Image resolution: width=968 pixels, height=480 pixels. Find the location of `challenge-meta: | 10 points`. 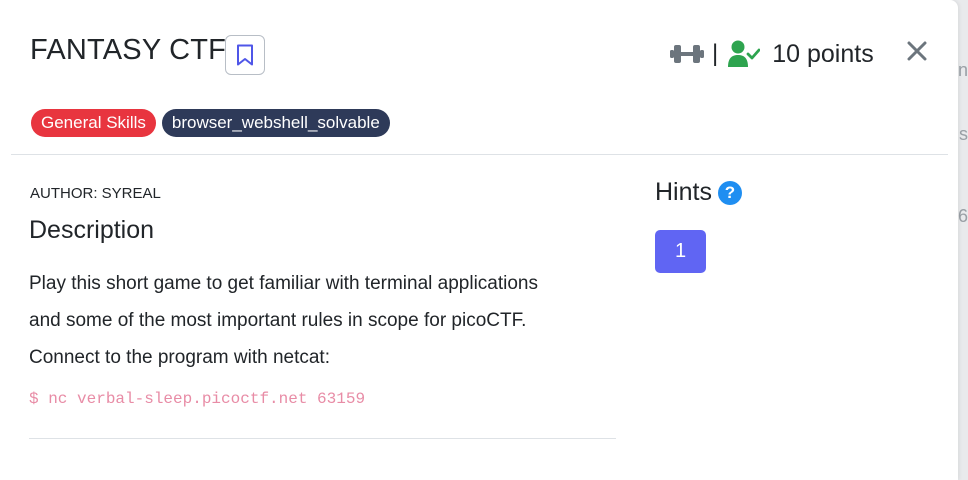

challenge-meta: | 10 points is located at coordinates (772, 54).